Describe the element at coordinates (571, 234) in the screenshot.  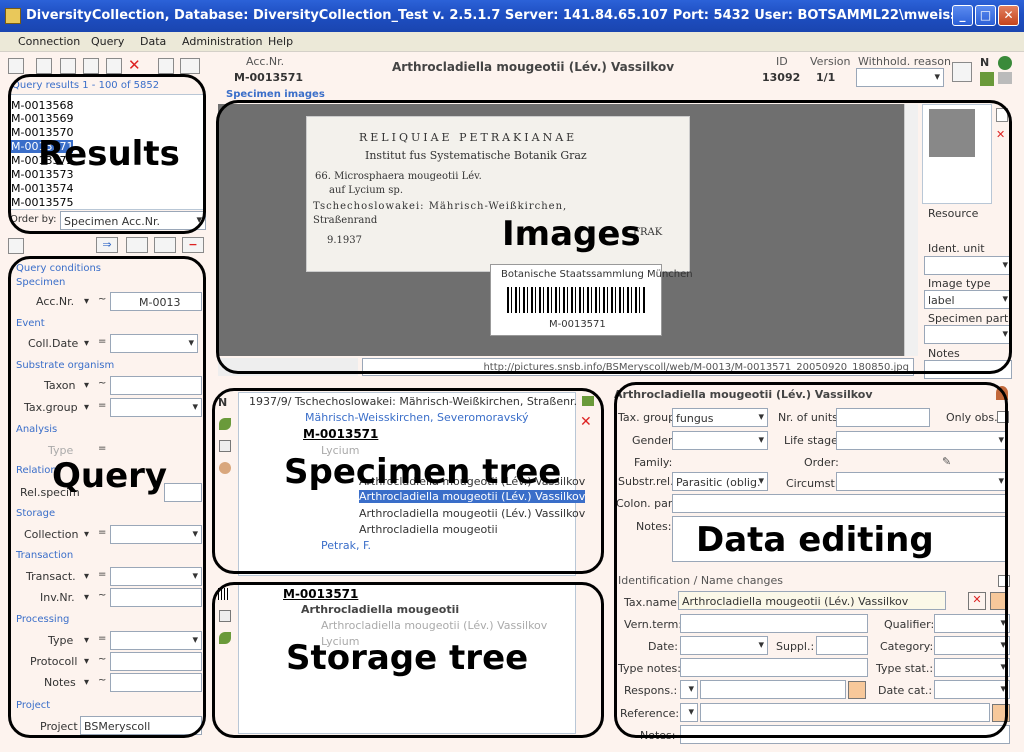
I see `overlay-label-images: Images` at that location.